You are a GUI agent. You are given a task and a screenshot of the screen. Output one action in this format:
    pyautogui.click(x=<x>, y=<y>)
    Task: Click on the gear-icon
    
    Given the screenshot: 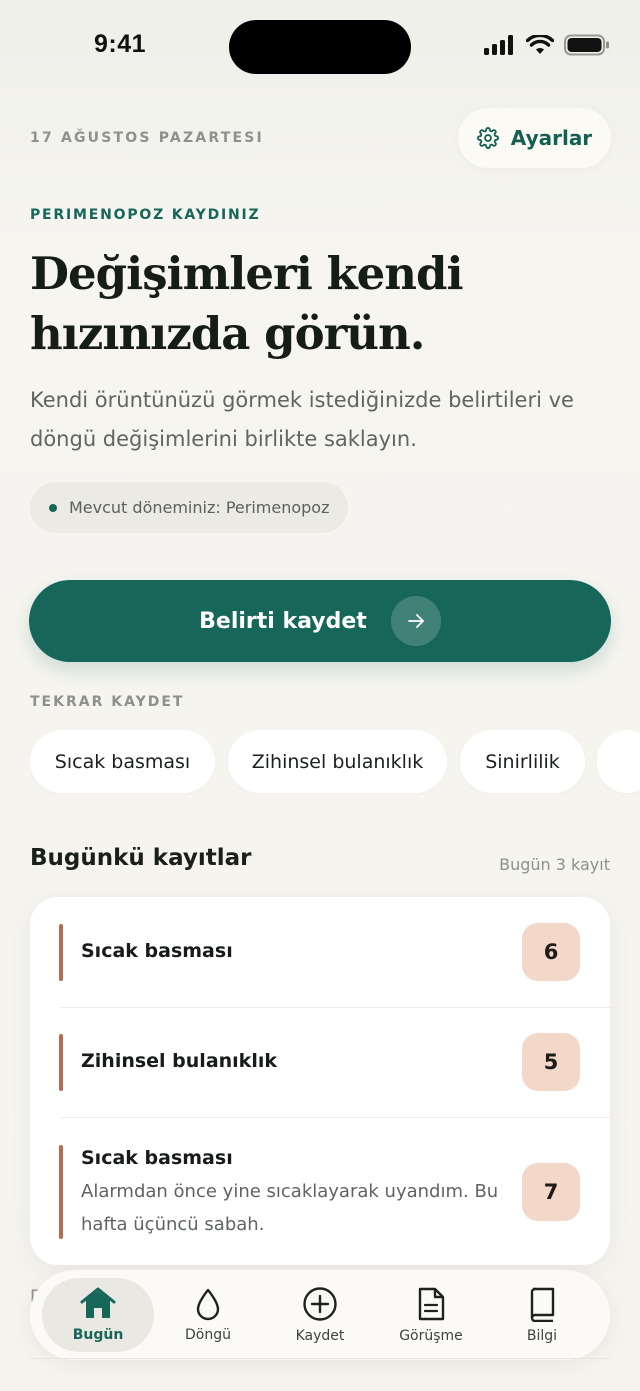 What is the action you would take?
    pyautogui.click(x=487, y=138)
    